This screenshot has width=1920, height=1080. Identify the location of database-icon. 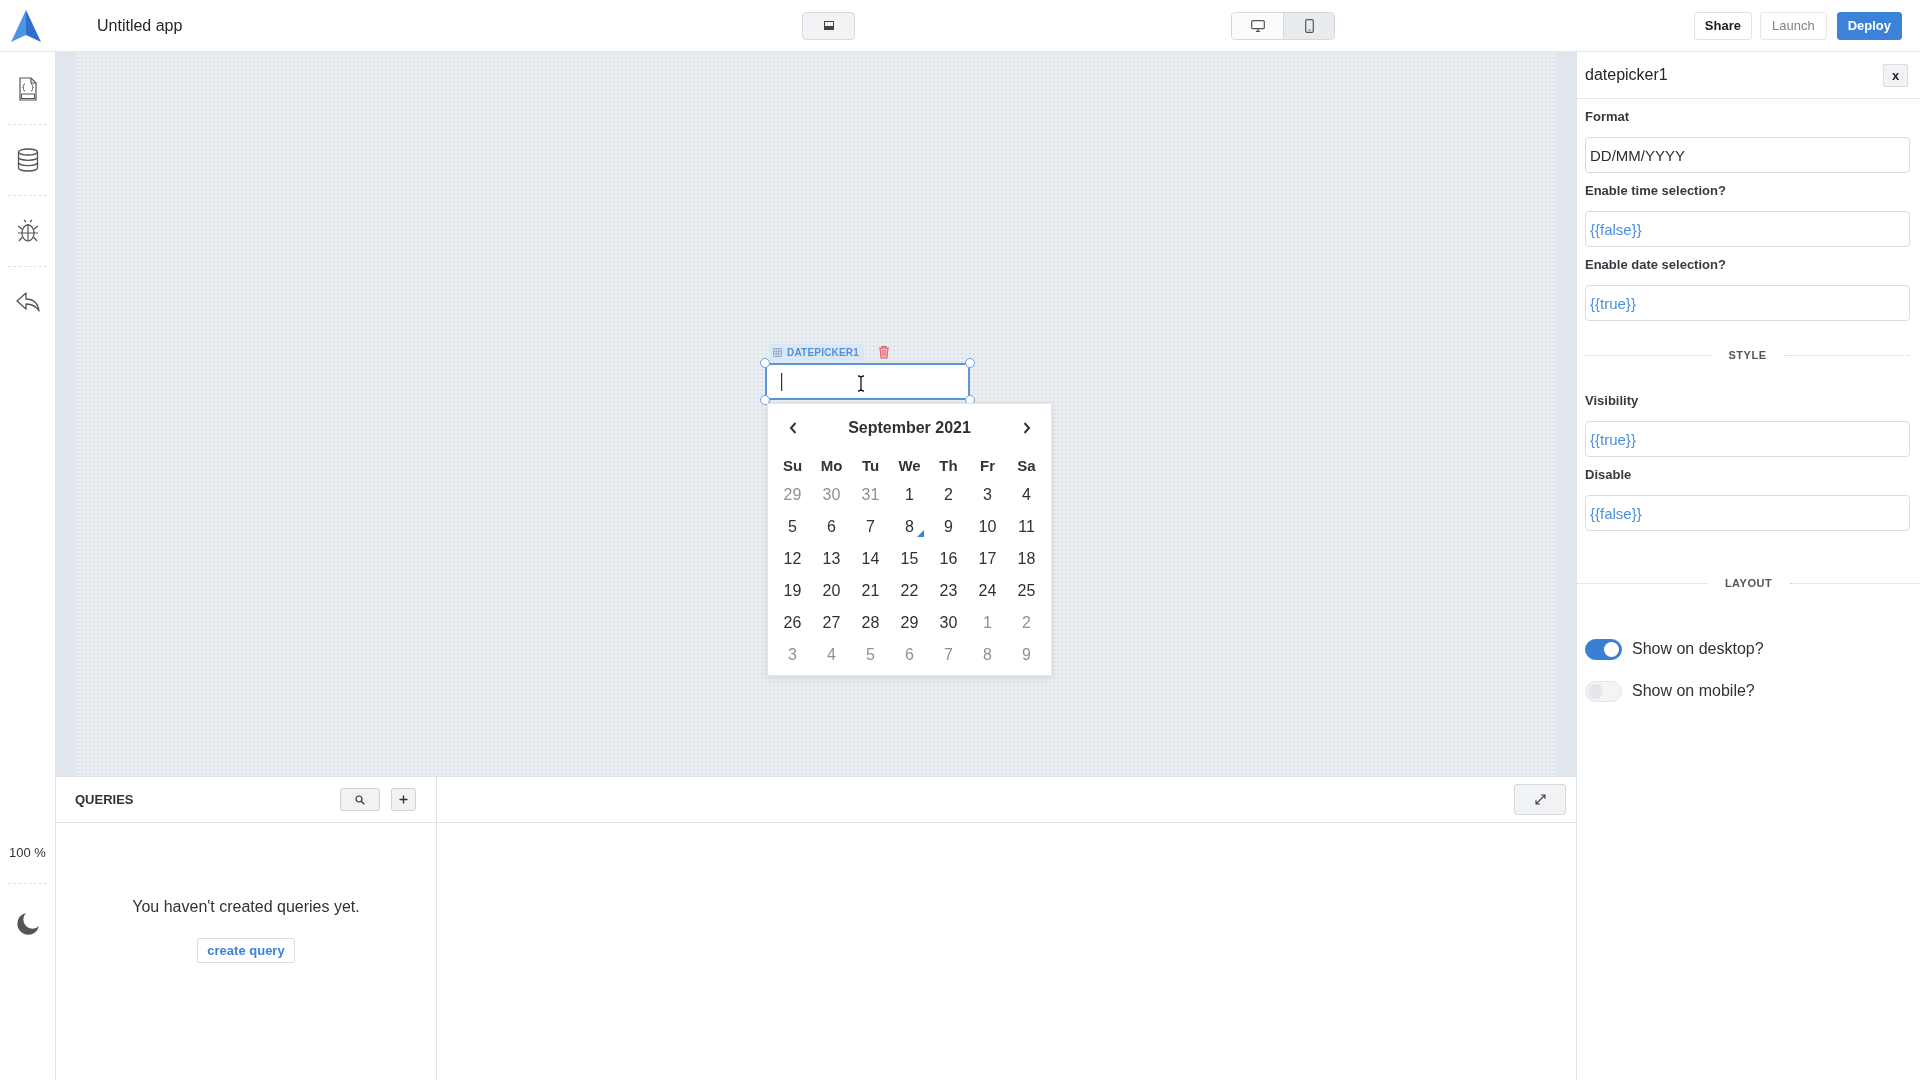
(27, 160).